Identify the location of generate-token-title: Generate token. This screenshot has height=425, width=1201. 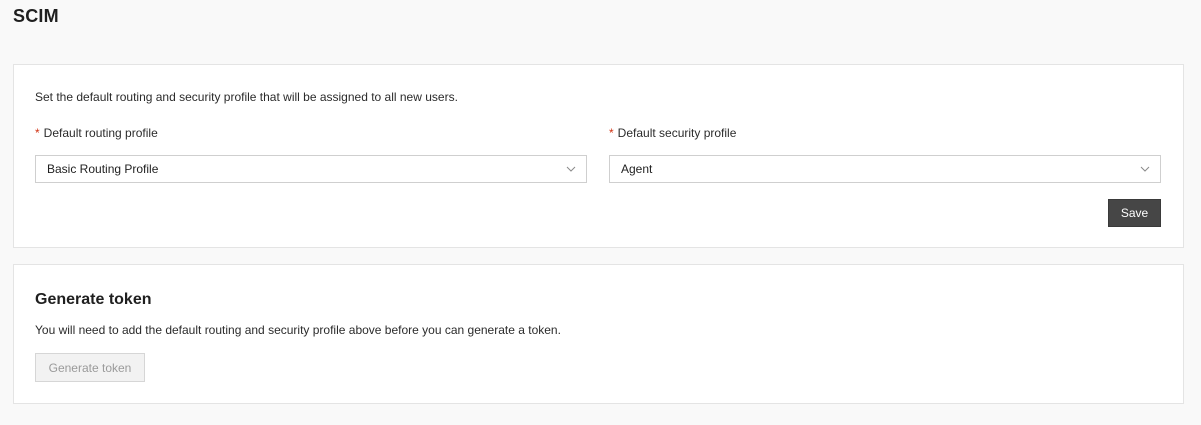
(93, 299).